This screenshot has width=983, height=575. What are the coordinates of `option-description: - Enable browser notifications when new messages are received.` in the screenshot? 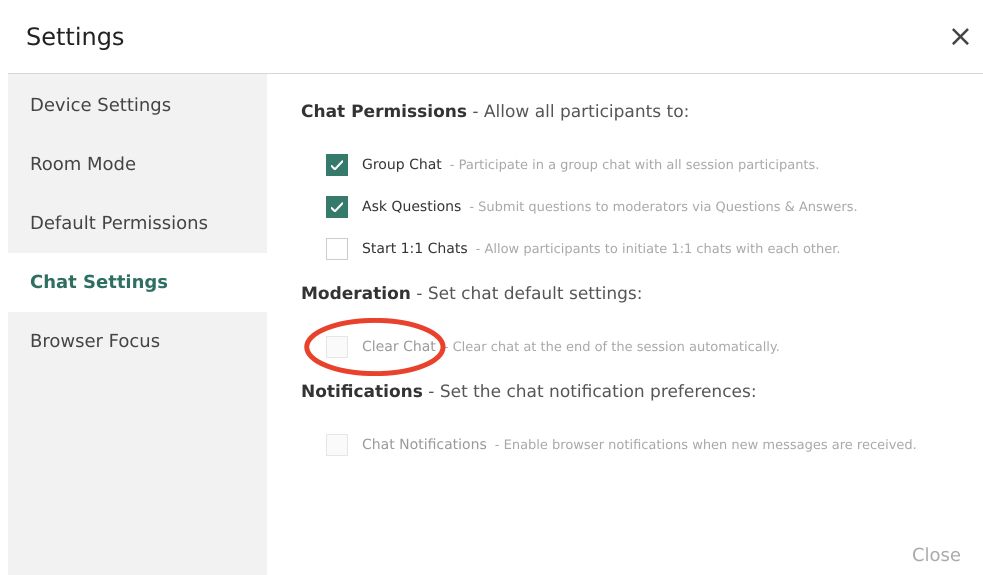 It's located at (705, 445).